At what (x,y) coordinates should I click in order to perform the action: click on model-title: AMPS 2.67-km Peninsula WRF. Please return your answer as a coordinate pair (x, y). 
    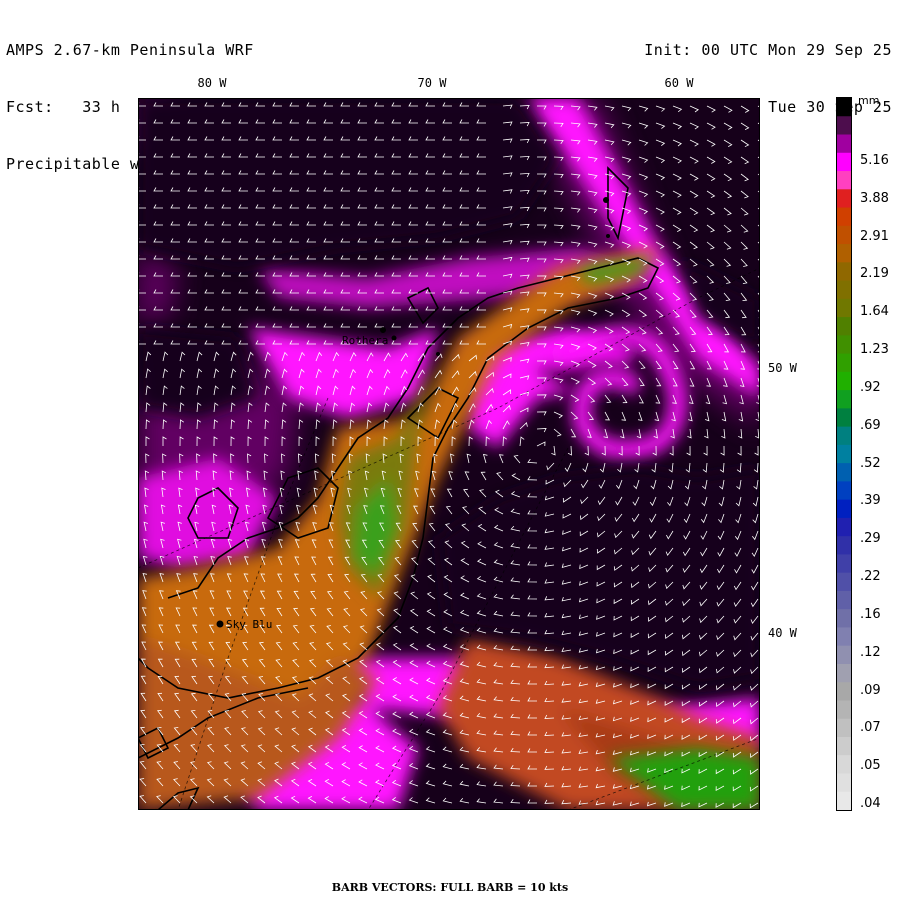
    Looking at the image, I should click on (130, 50).